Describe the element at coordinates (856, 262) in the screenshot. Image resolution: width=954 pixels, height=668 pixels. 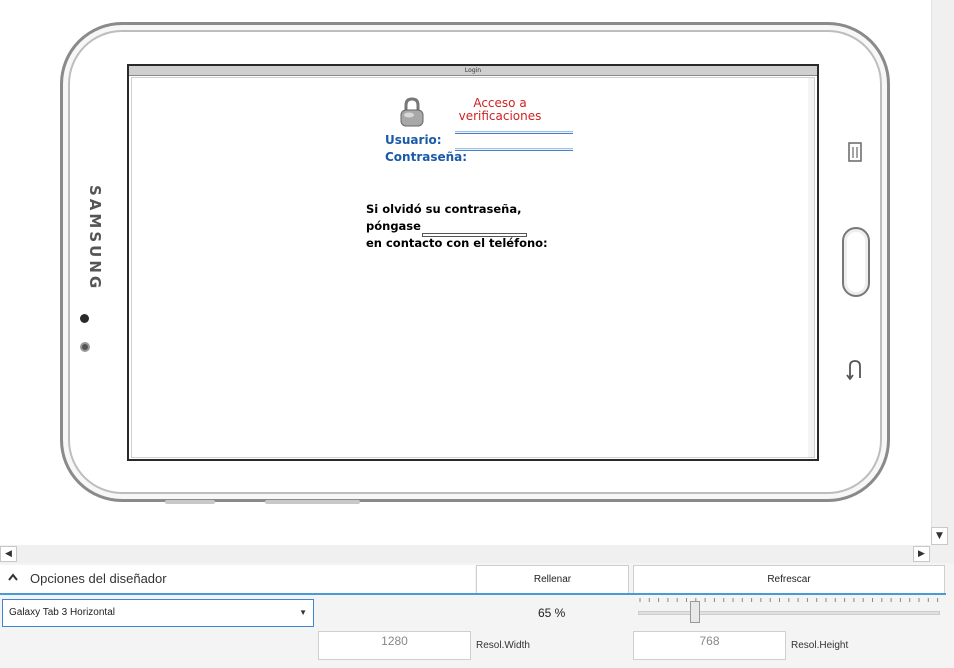
I see `home-key` at that location.